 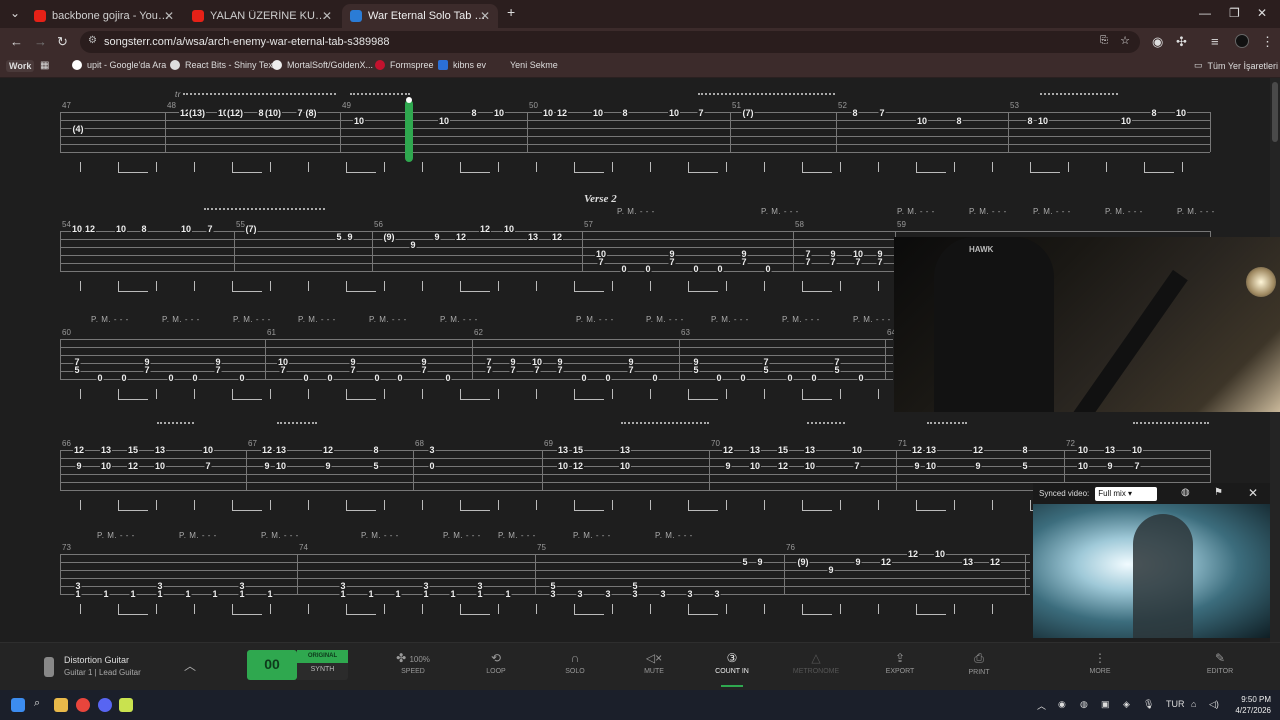 I want to click on browser-tab-youtube-1: backbone gojira - YouTube ✕, so click(x=104, y=16).